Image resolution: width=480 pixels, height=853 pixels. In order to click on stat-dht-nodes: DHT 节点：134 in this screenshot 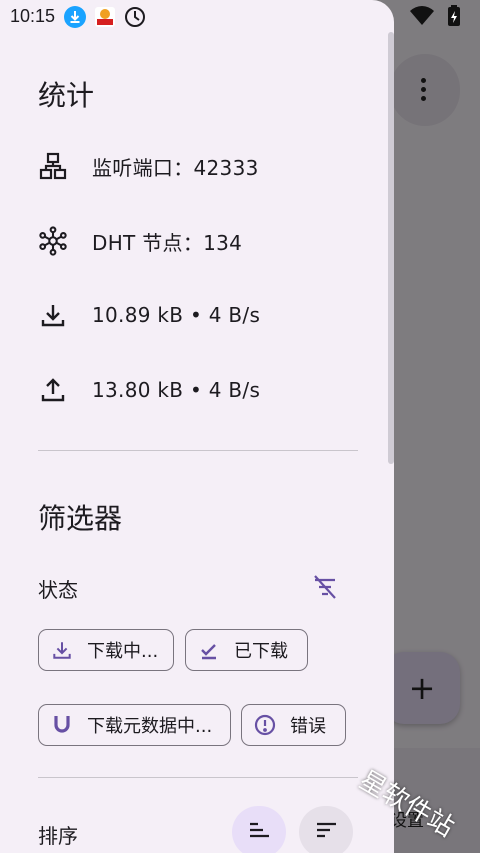, I will do `click(140, 241)`.